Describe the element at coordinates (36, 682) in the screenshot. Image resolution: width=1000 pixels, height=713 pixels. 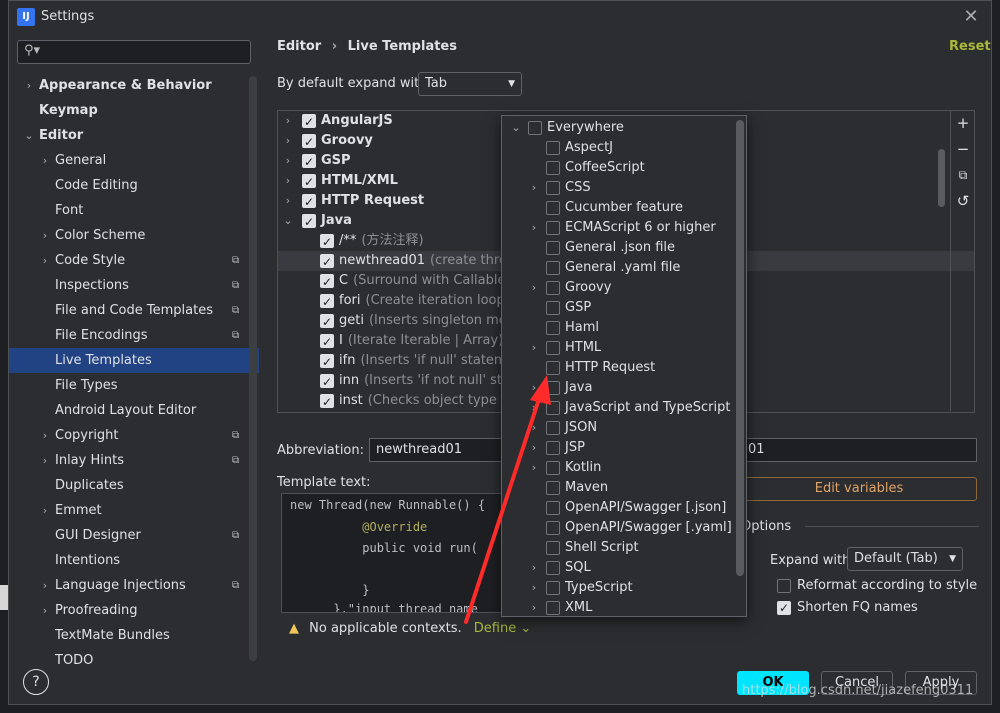
I see `help-button: ?` at that location.